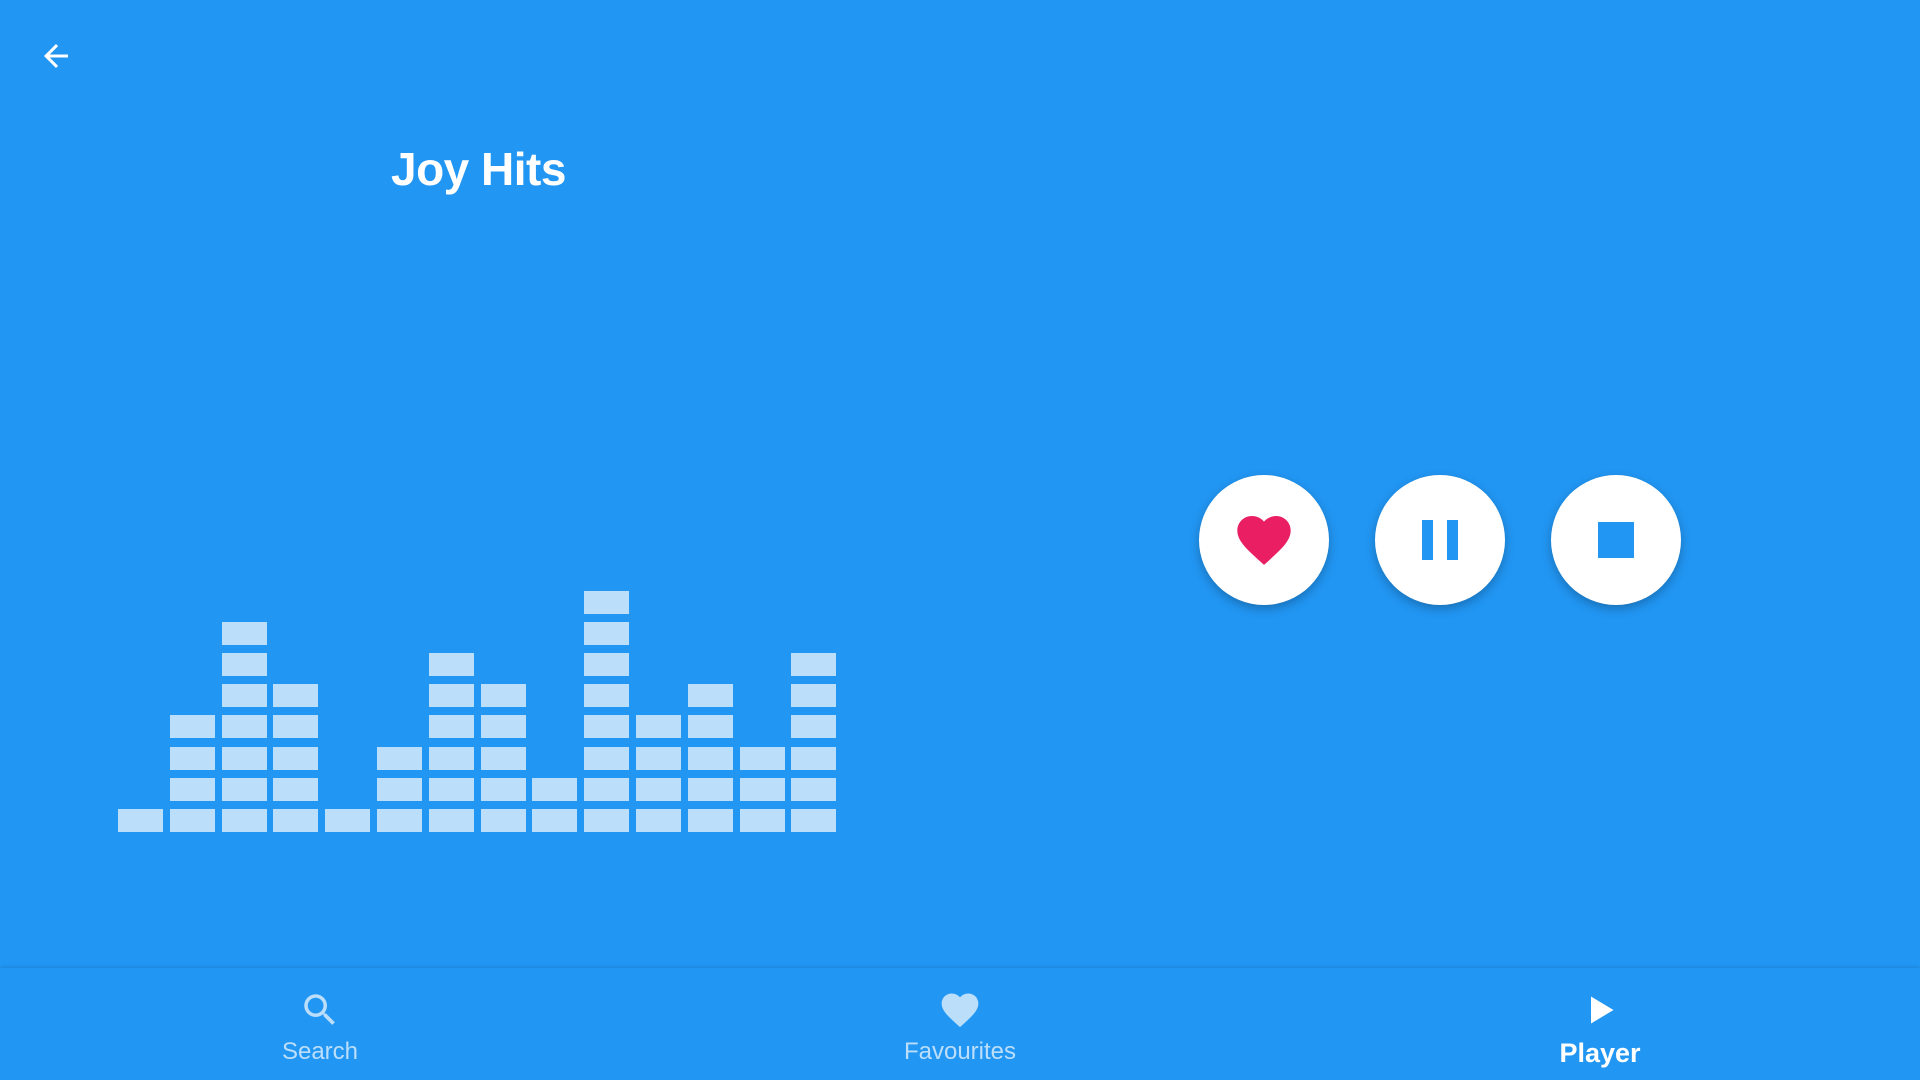 The width and height of the screenshot is (1920, 1080). I want to click on search-icon, so click(320, 1010).